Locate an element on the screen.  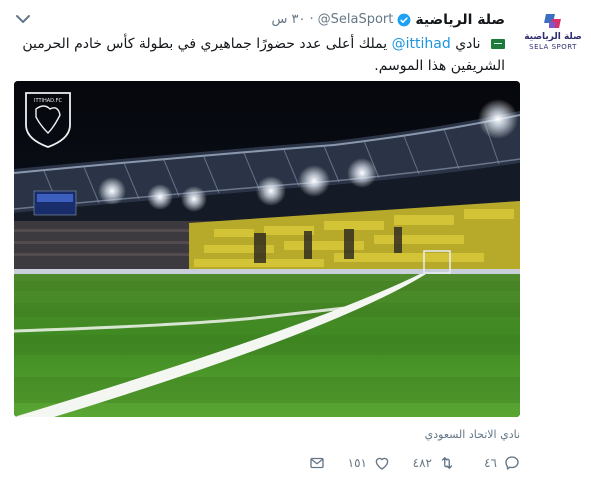
mention-link: @ittihad is located at coordinates (421, 44).